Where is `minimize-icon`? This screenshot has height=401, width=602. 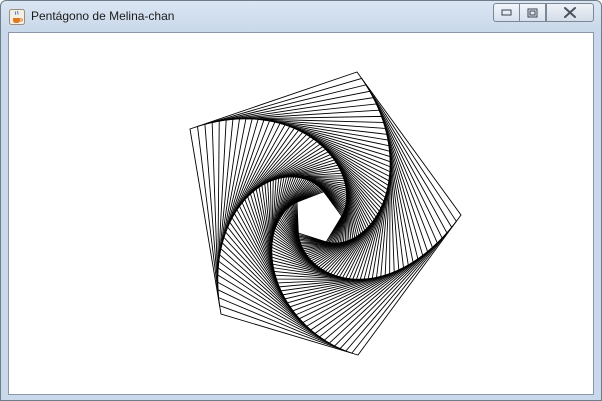
minimize-icon is located at coordinates (506, 12).